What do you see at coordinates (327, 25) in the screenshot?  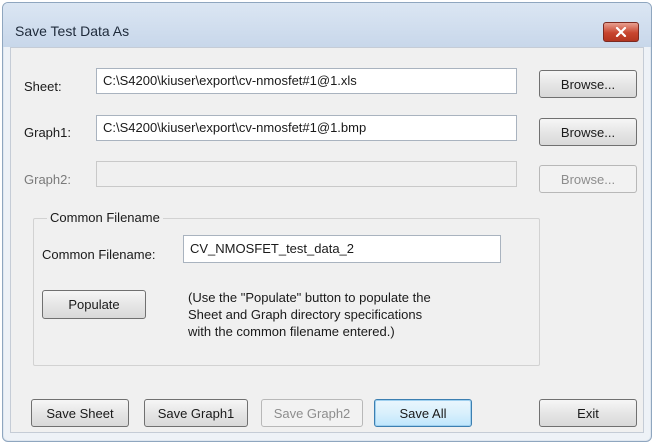 I see `title-bar: Save Test Data As` at bounding box center [327, 25].